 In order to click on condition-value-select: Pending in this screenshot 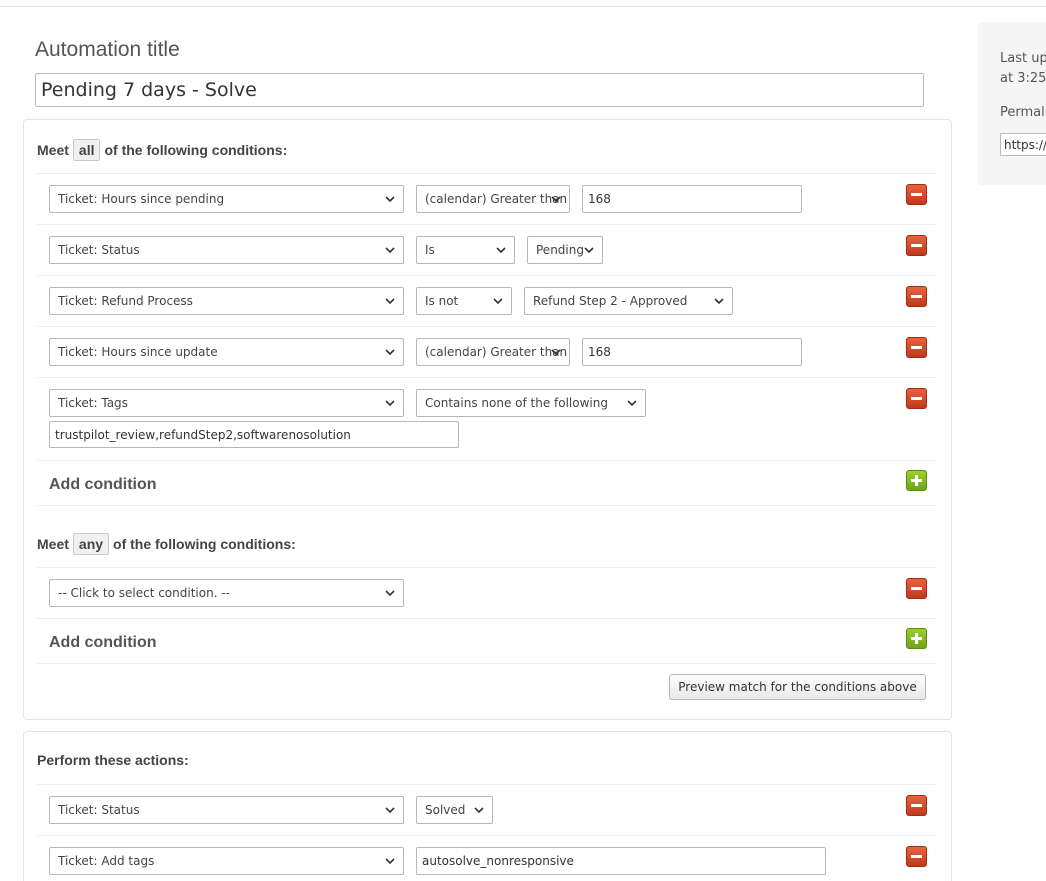, I will do `click(565, 250)`.